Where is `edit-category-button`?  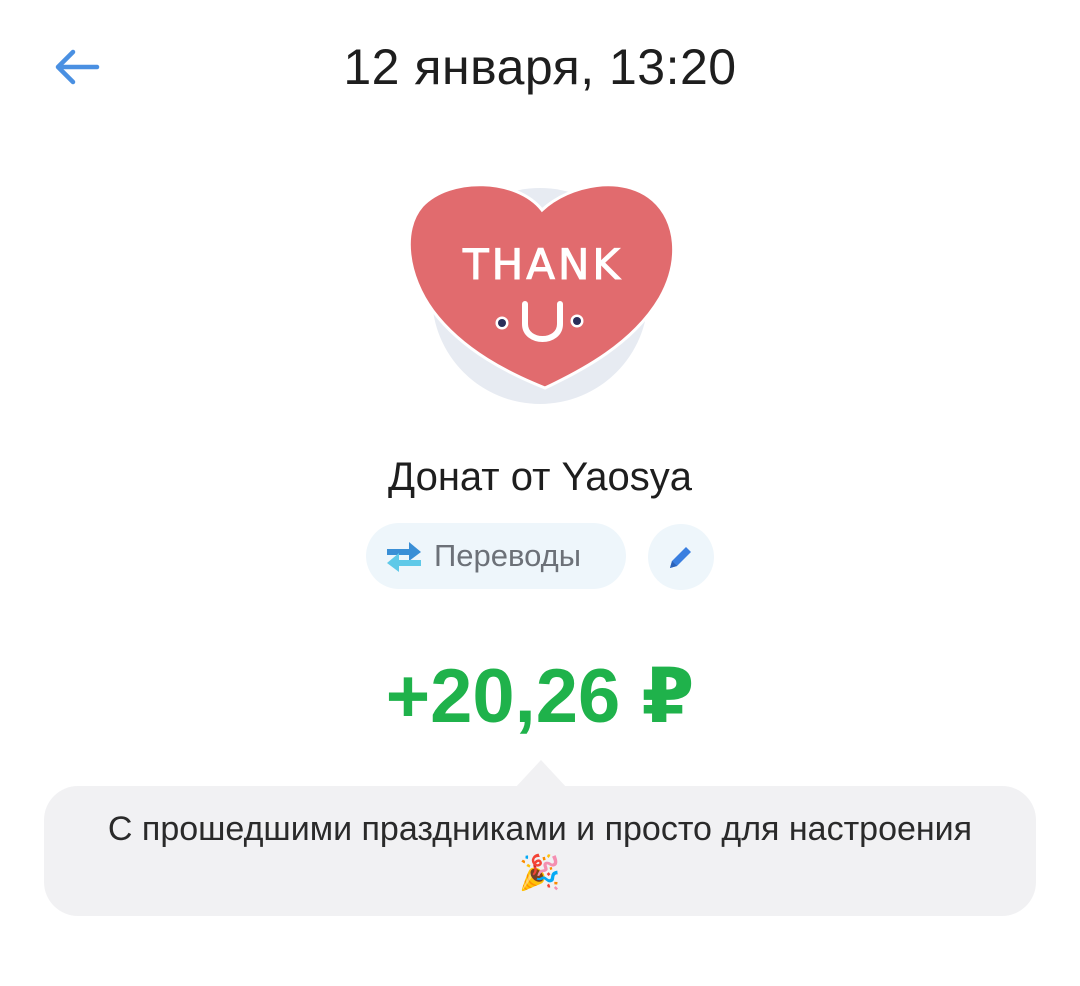 edit-category-button is located at coordinates (681, 557).